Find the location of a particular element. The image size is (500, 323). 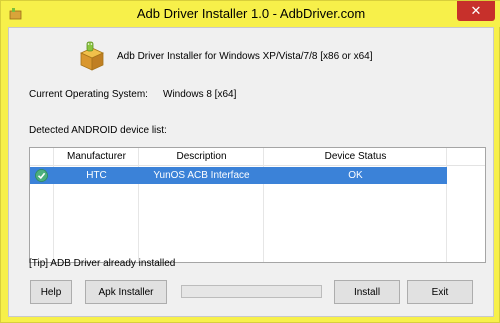

row-status: OK is located at coordinates (355, 175).